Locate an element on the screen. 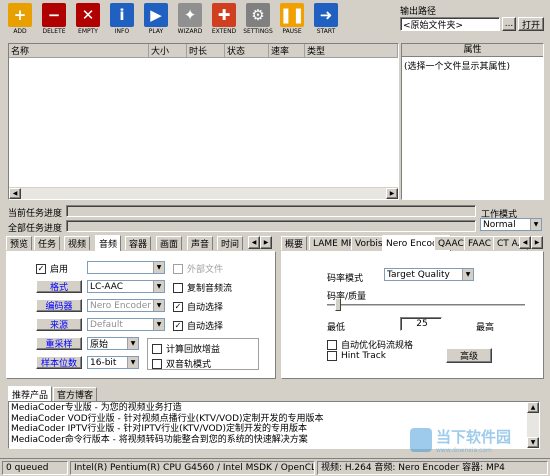 This screenshot has height=476, width=550. add-button: + ADD is located at coordinates (20, 20).